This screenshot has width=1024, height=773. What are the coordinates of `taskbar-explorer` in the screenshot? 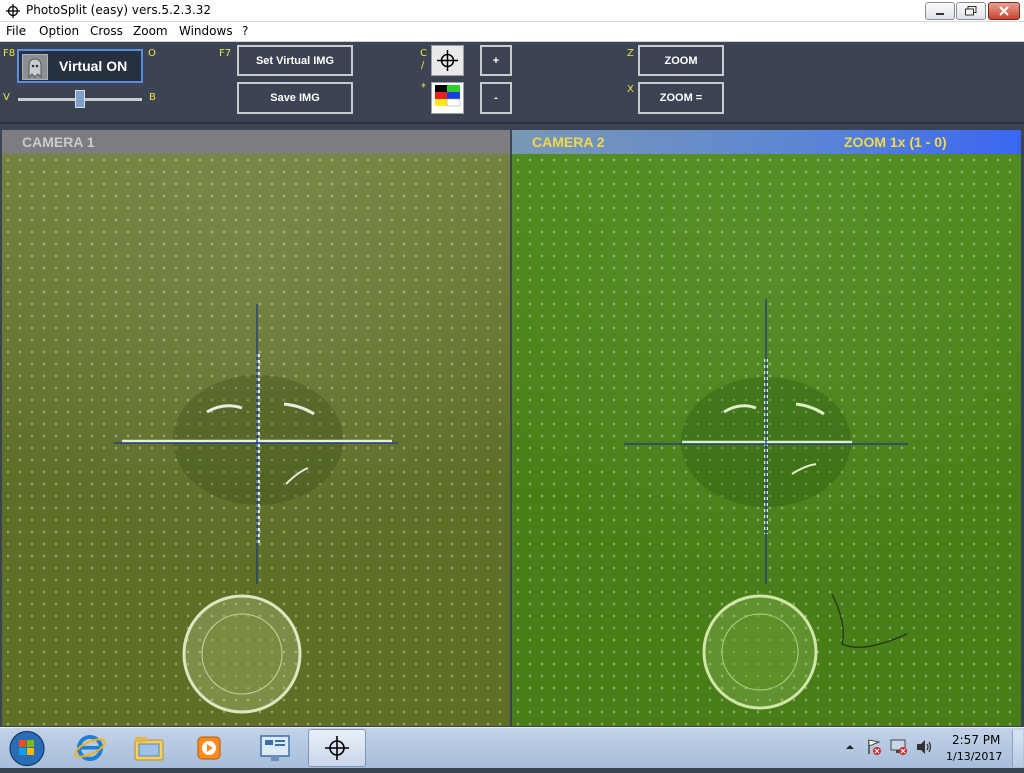 It's located at (149, 748).